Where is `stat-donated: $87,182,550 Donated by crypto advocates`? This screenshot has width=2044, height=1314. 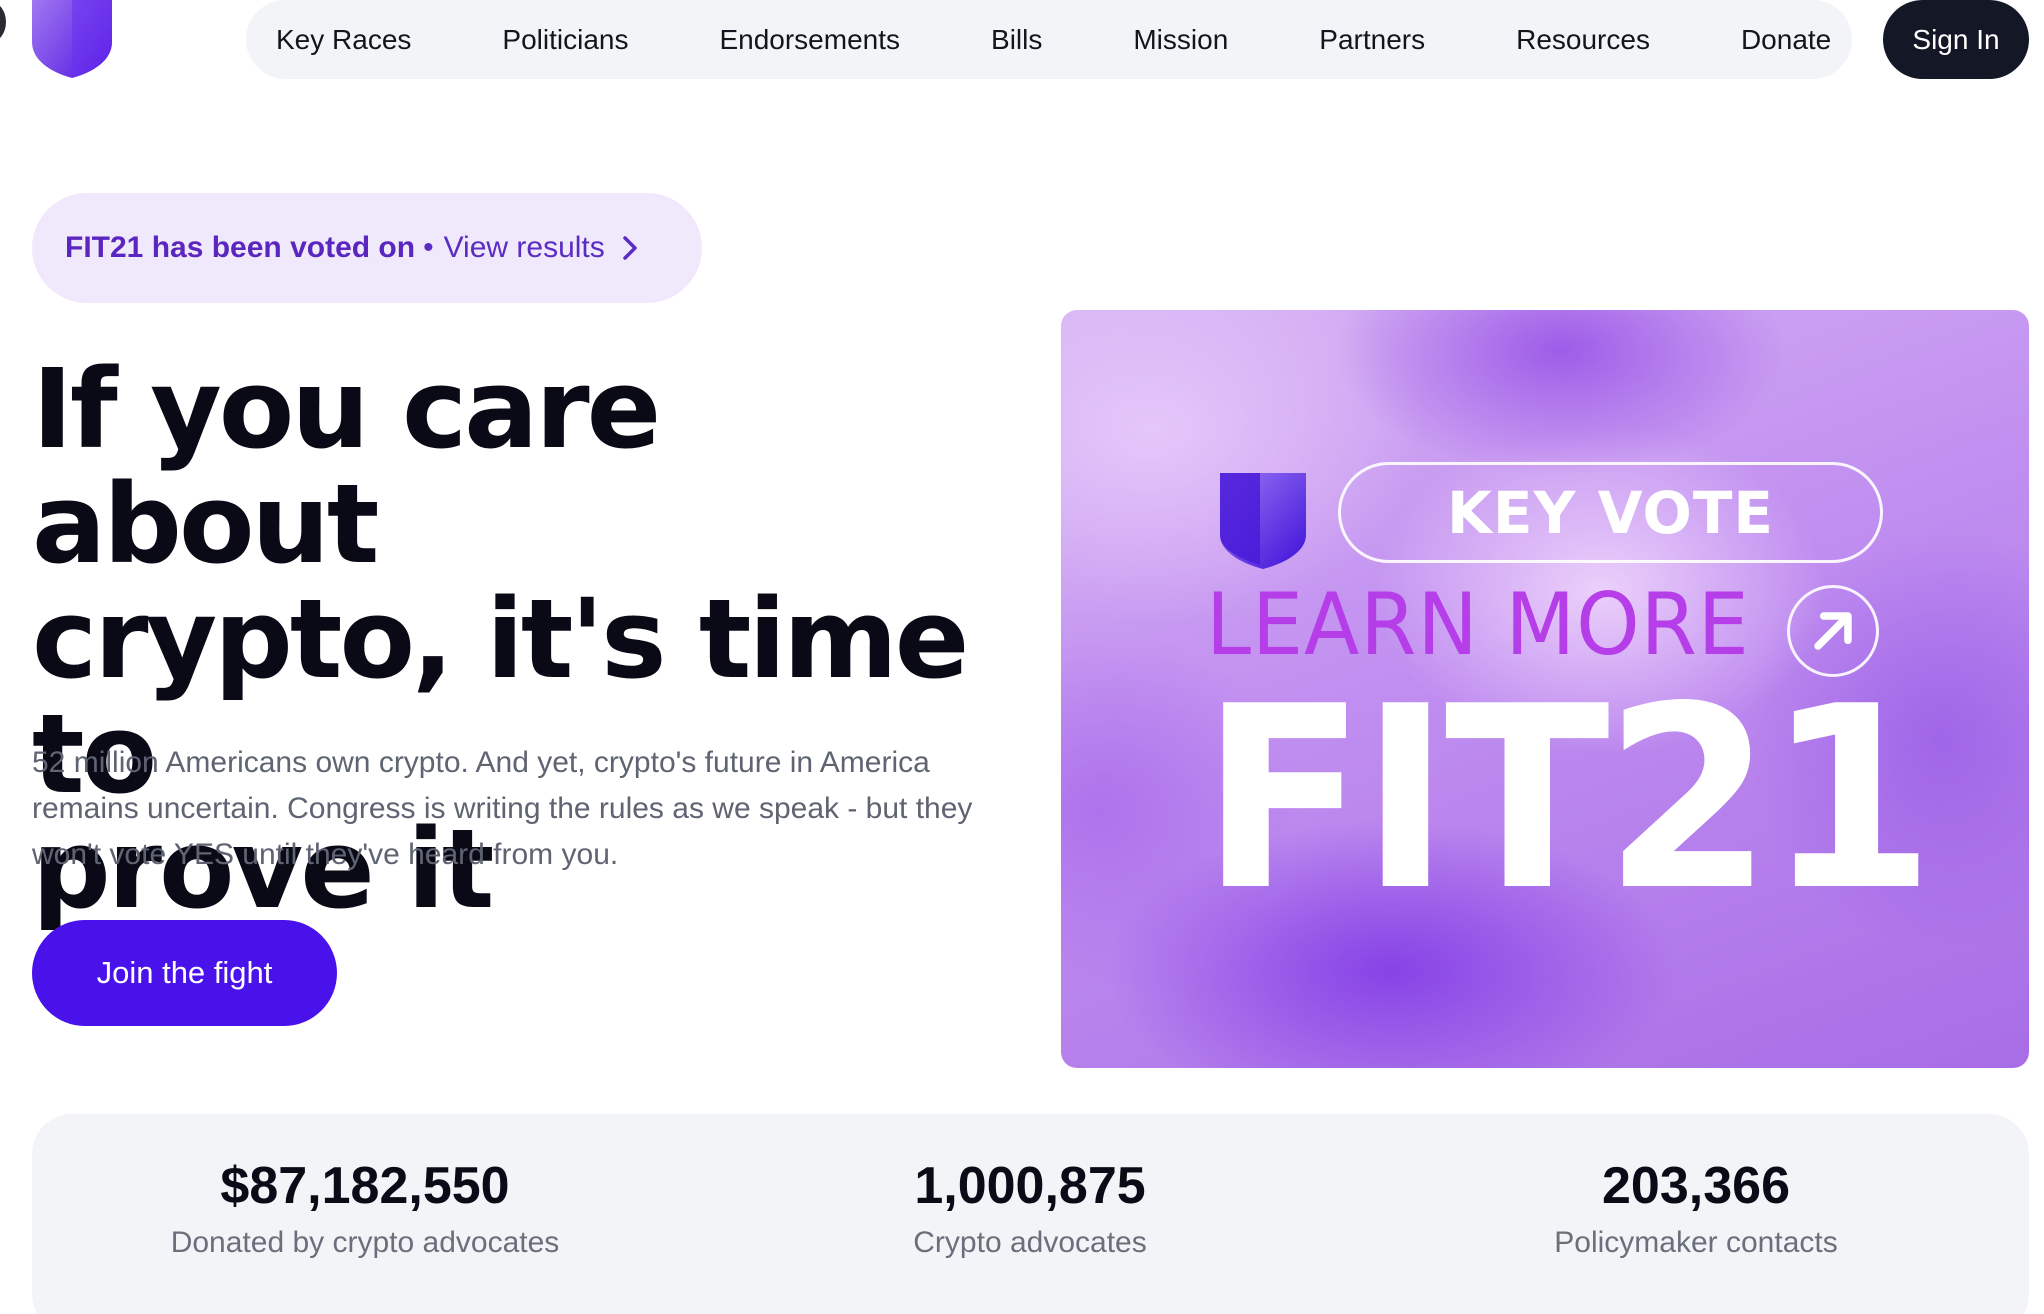 stat-donated: $87,182,550 Donated by crypto advocates is located at coordinates (365, 1207).